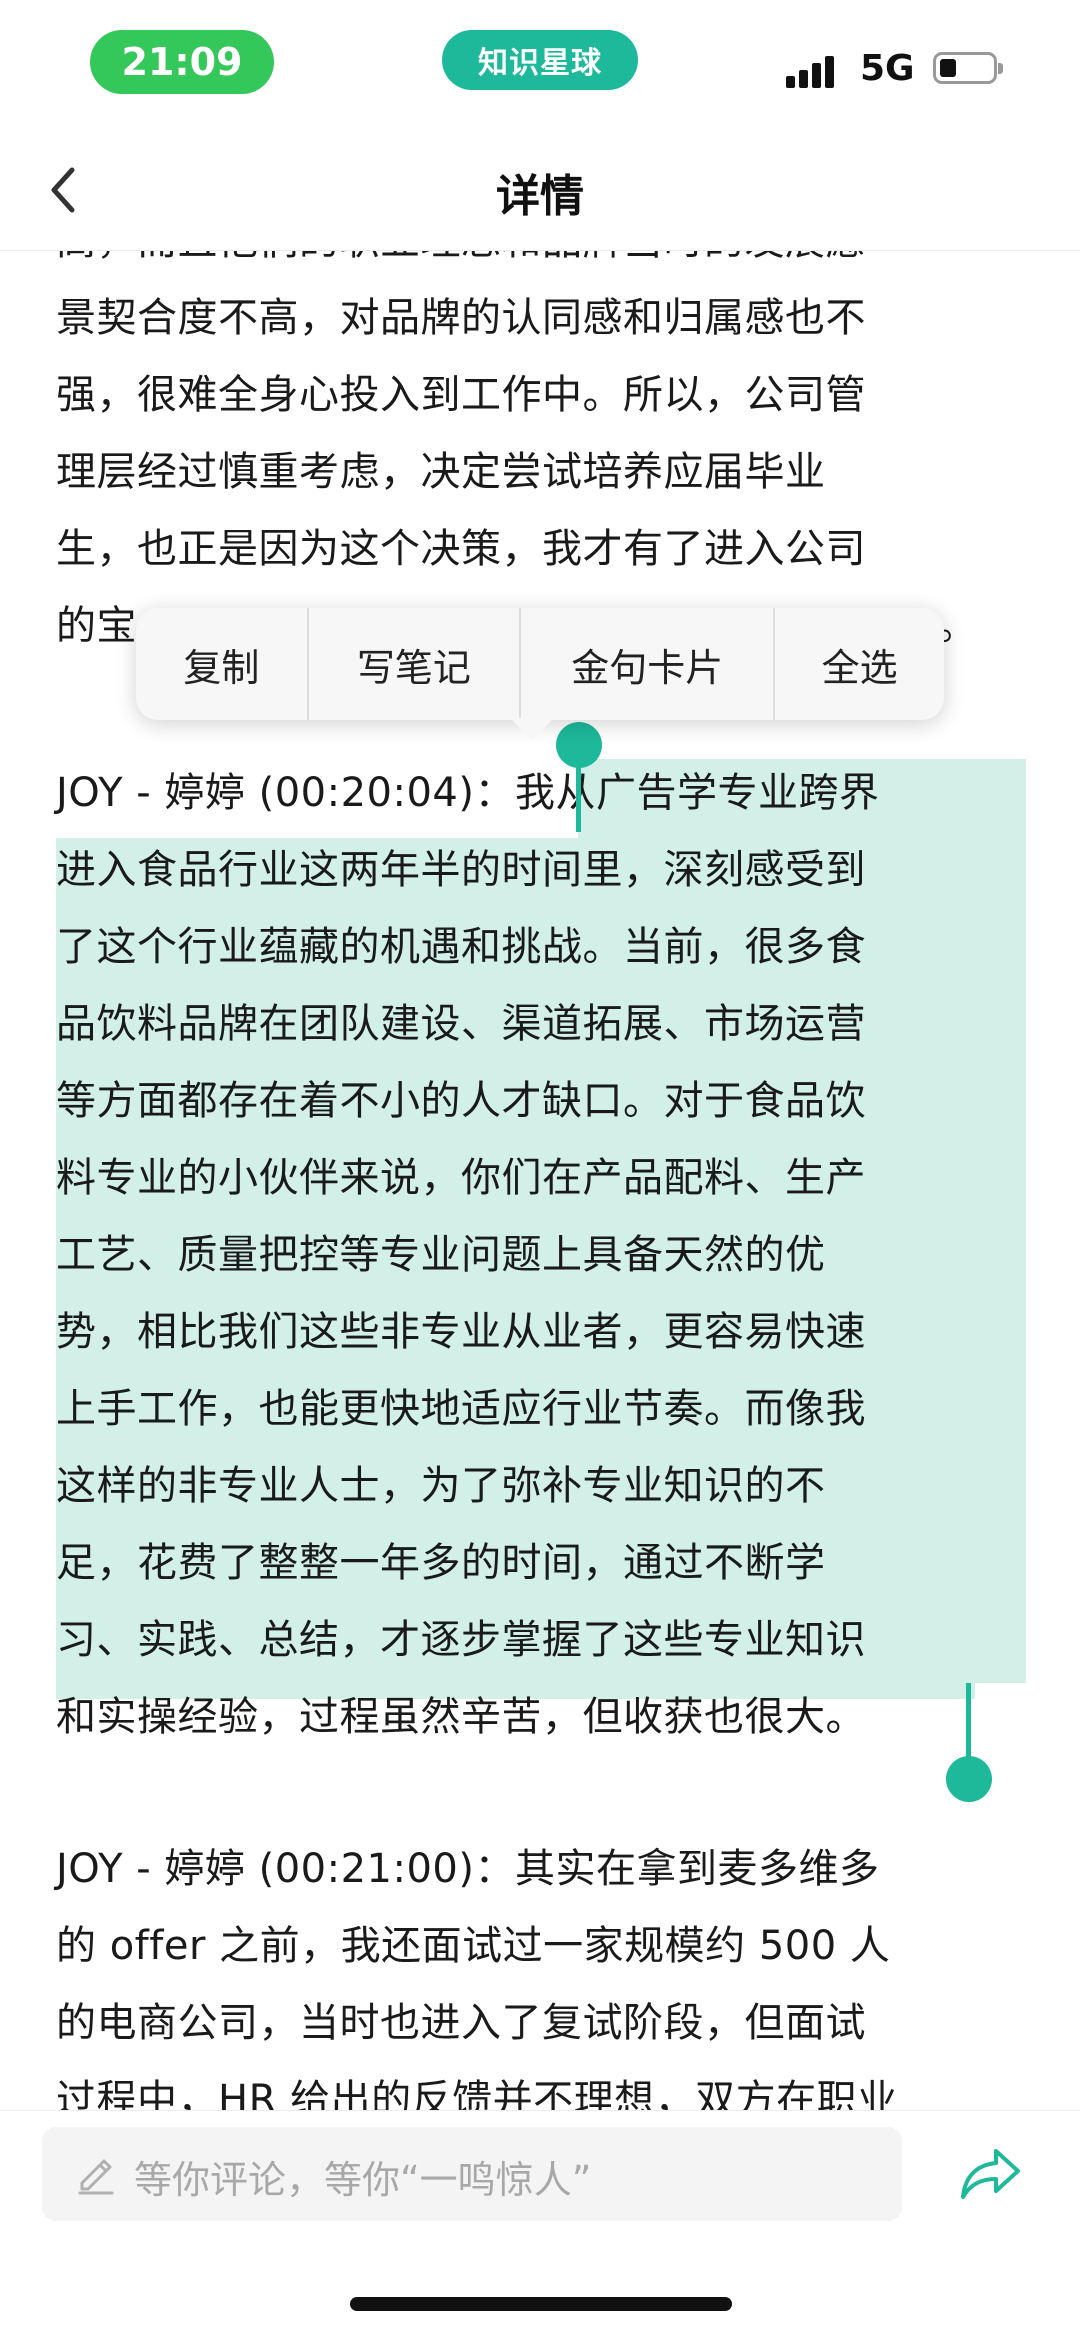 The image size is (1080, 2338). Describe the element at coordinates (477, 2094) in the screenshot. I see `paragraph-line: 过程中，HR 给出的反馈并不理想，双方在职业` at that location.